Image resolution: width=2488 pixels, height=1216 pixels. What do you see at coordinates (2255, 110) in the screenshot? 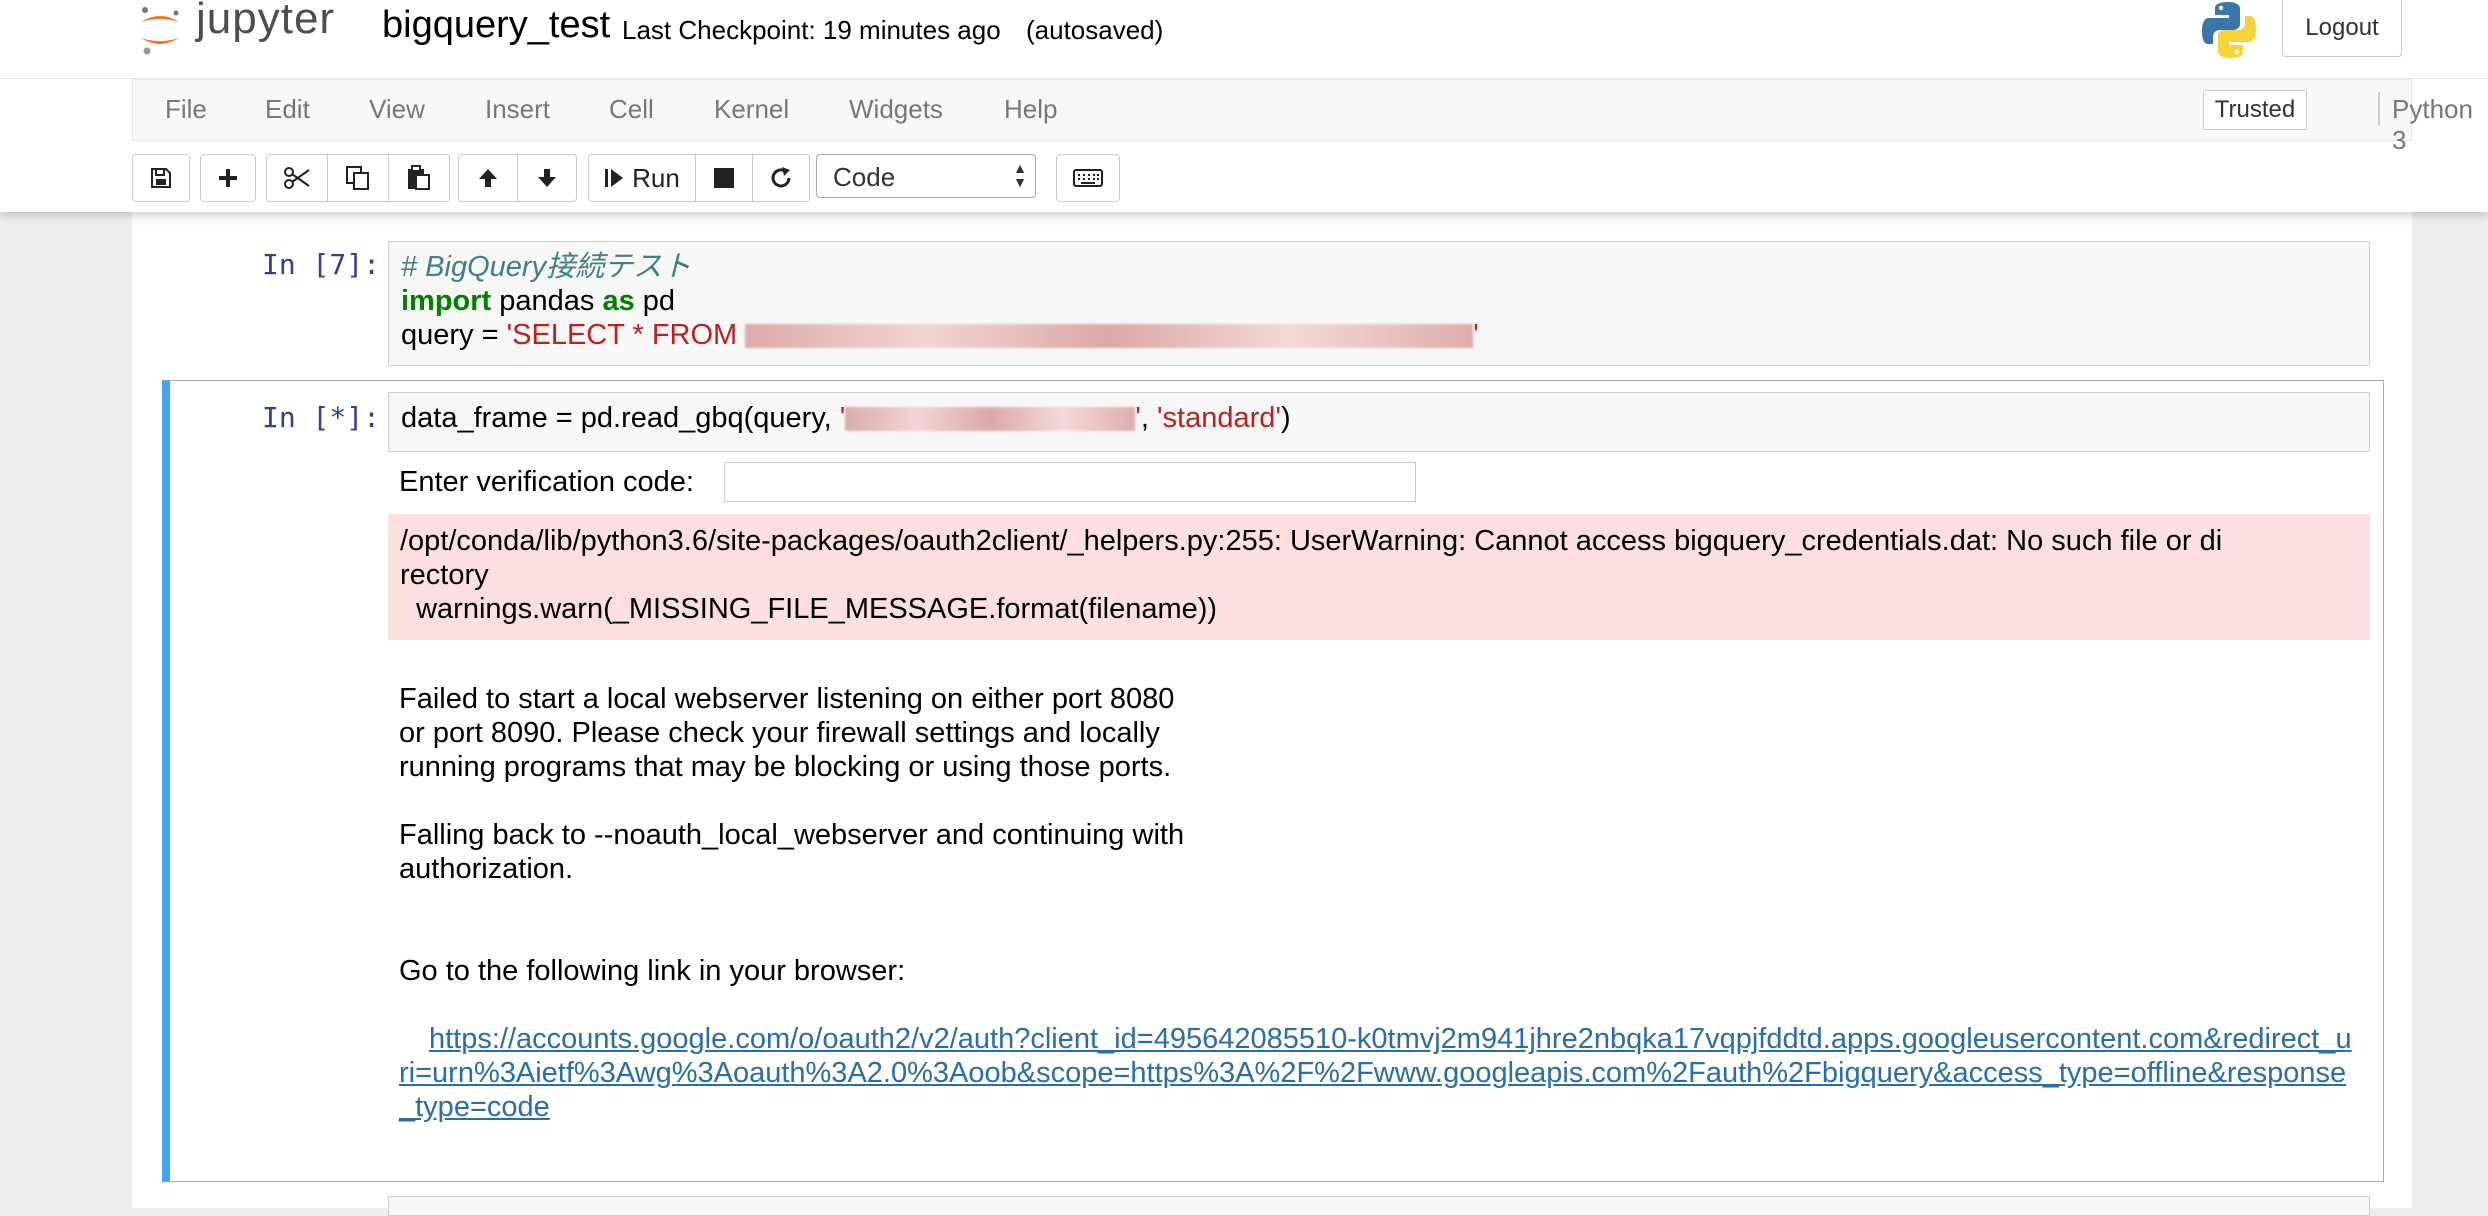
I see `trusted-indicator: Trusted` at bounding box center [2255, 110].